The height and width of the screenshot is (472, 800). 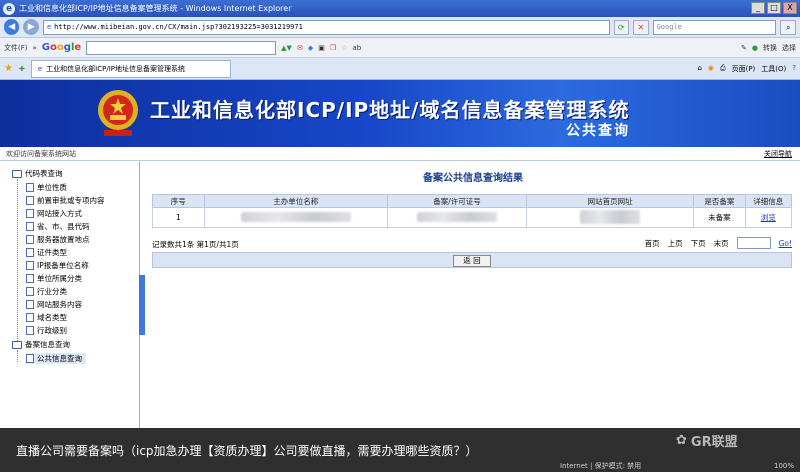 I want to click on google-logo: Google, so click(x=61, y=47).